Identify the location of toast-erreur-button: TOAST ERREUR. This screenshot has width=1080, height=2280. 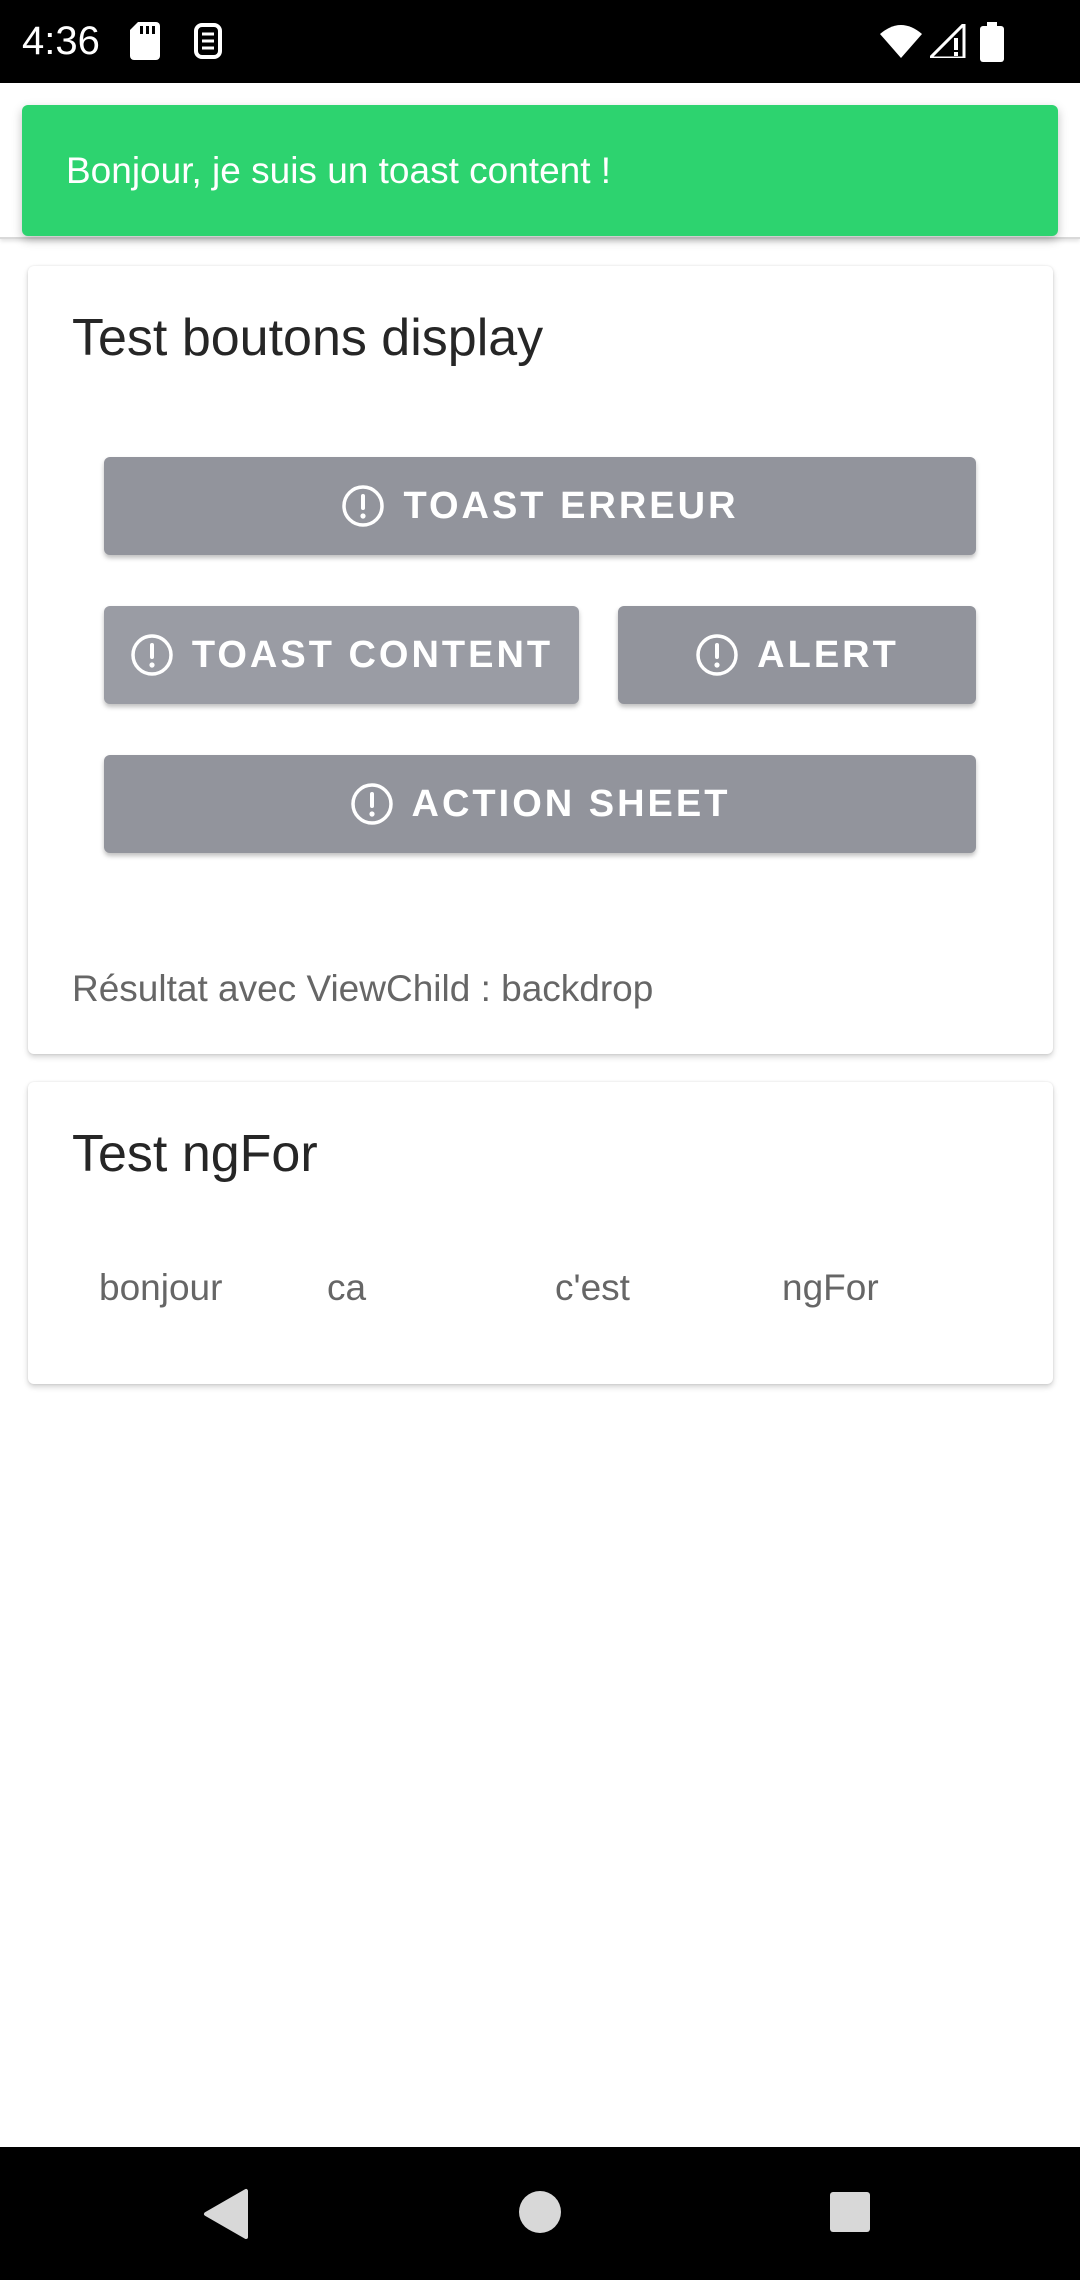
(540, 506).